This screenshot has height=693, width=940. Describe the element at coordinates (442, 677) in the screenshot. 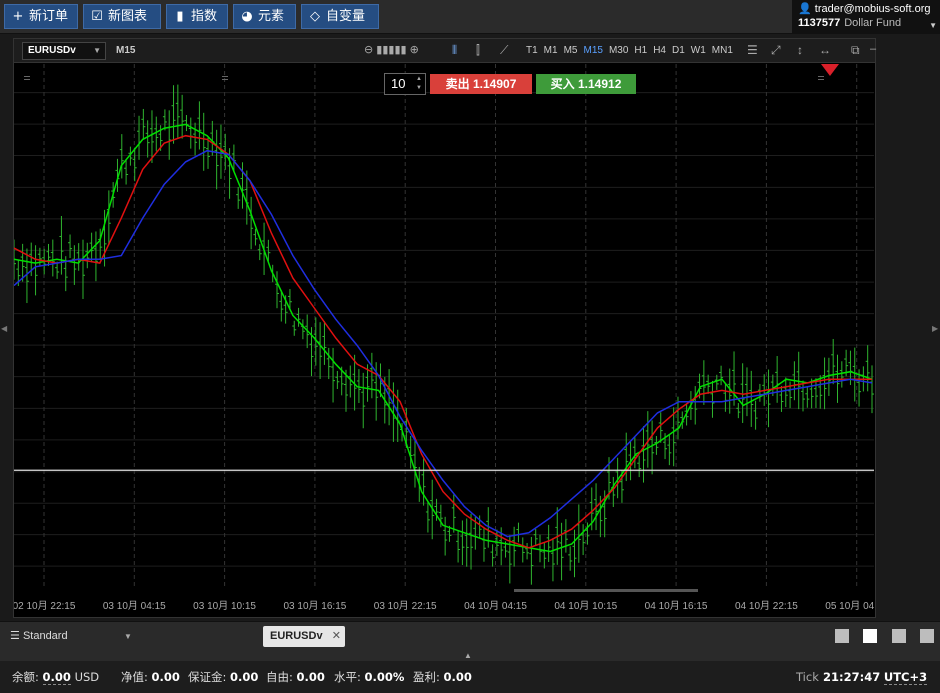

I see `profit: 盈利: 0.00` at that location.